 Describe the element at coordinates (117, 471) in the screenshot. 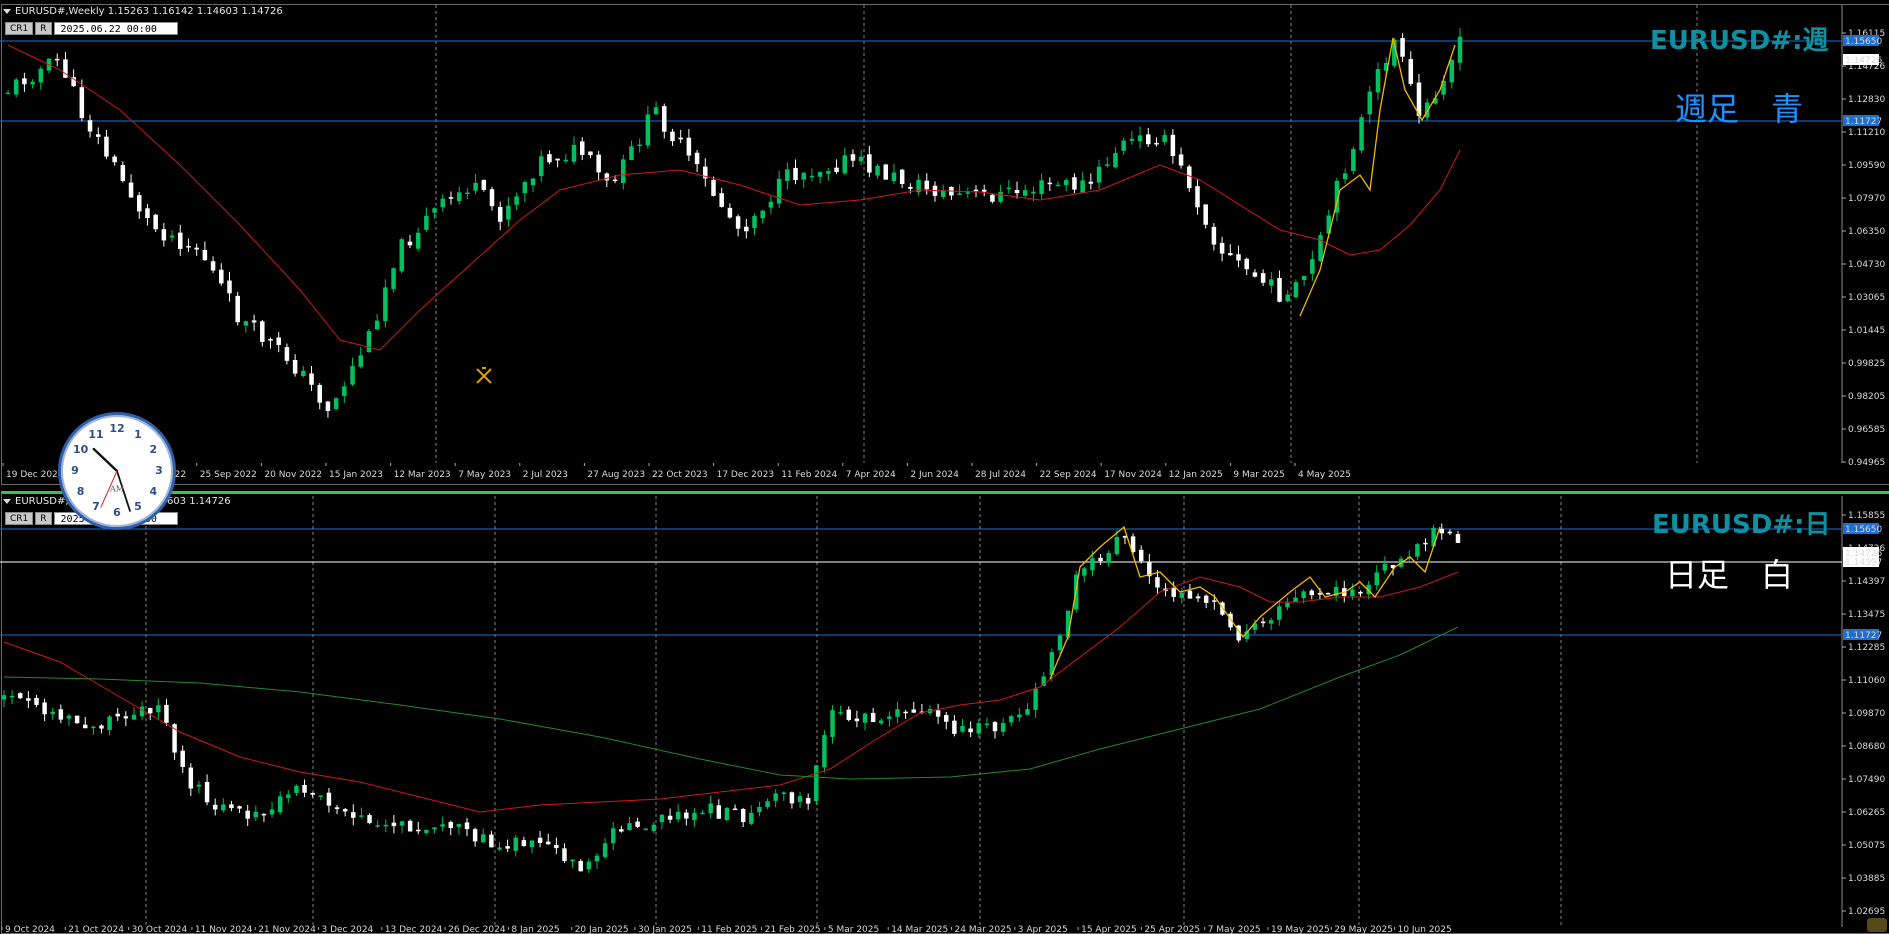

I see `analog-clock-widget: AM 12 1 2 3 4 5 6 7 8 9 10 11` at that location.